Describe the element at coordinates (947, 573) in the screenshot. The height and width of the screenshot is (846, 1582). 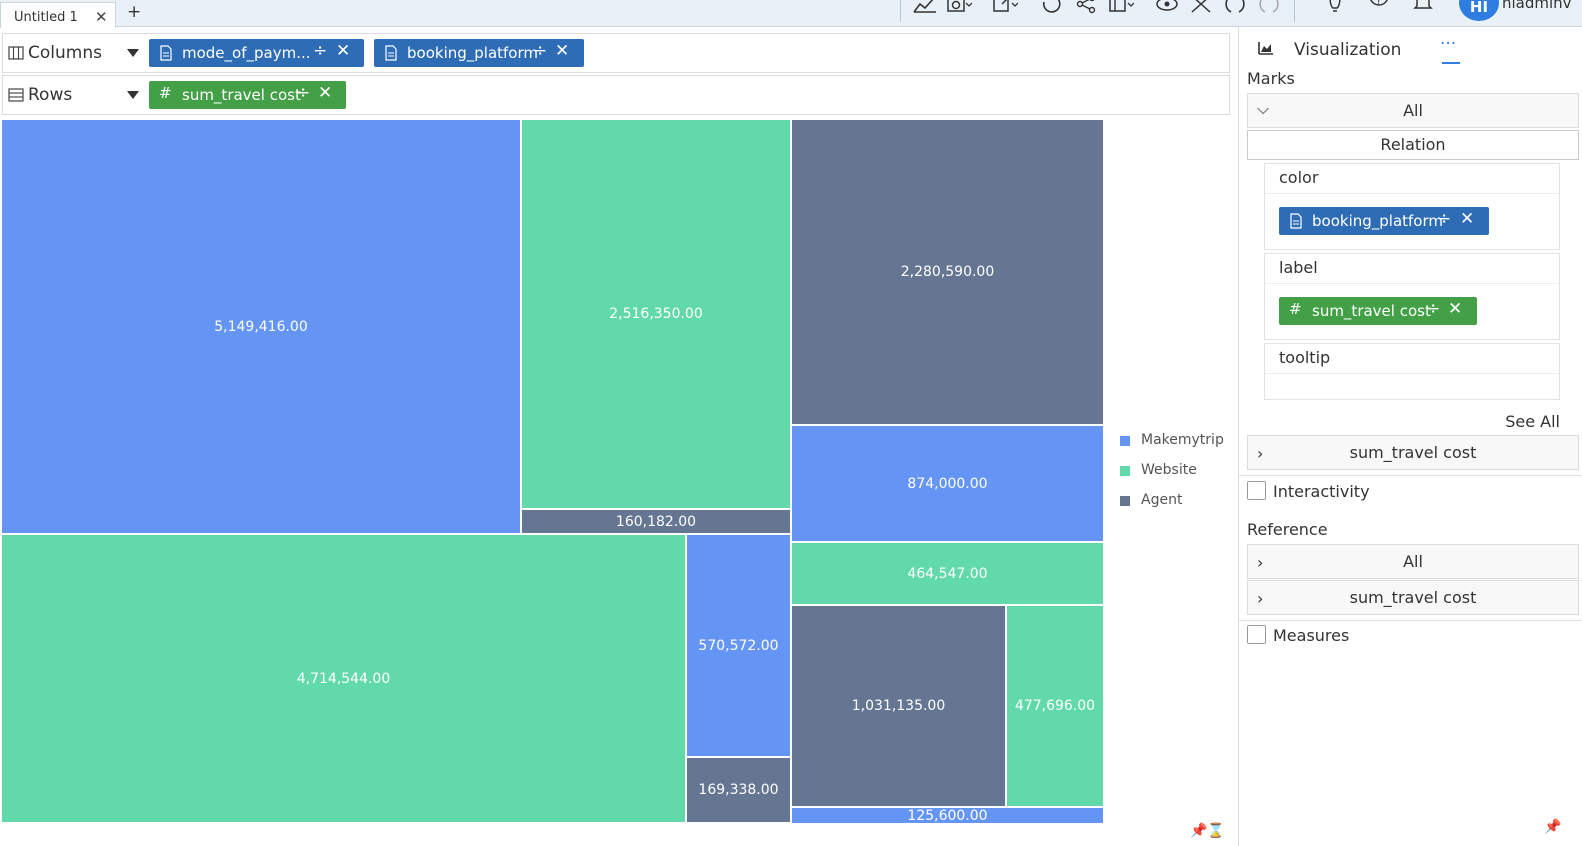
I see `tile: 464,547.00` at that location.